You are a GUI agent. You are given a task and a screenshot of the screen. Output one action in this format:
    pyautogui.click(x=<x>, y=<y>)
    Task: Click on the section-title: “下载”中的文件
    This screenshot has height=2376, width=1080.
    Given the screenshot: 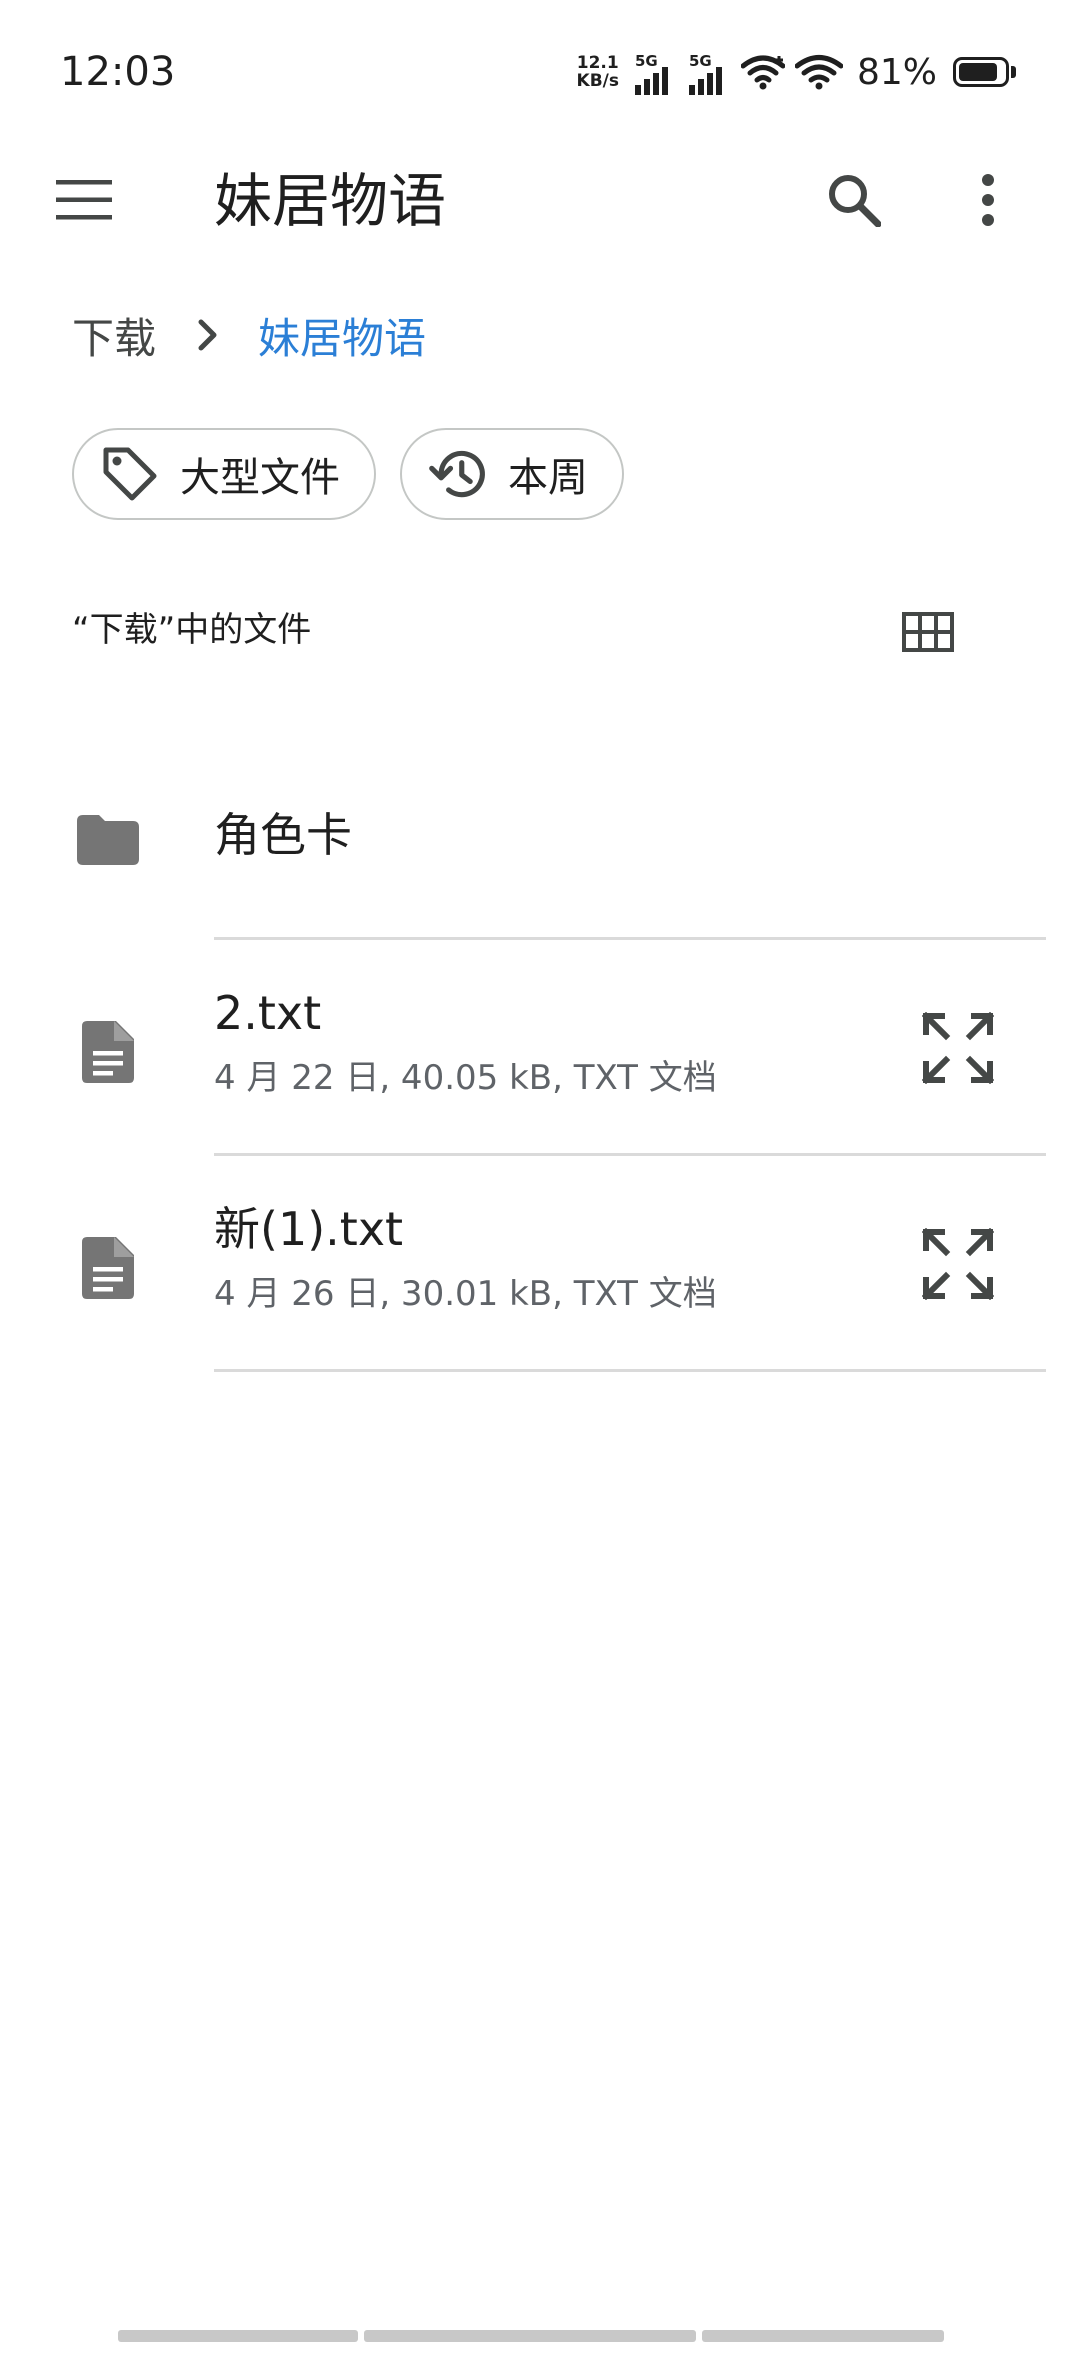 What is the action you would take?
    pyautogui.click(x=192, y=630)
    